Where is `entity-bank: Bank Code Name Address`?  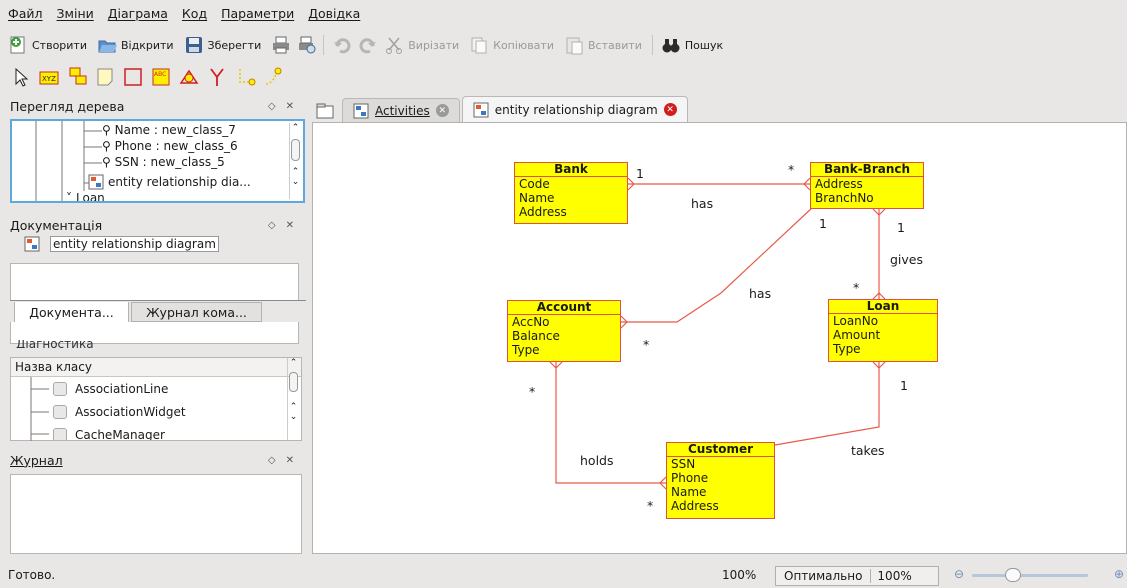
entity-bank: Bank Code Name Address is located at coordinates (571, 193).